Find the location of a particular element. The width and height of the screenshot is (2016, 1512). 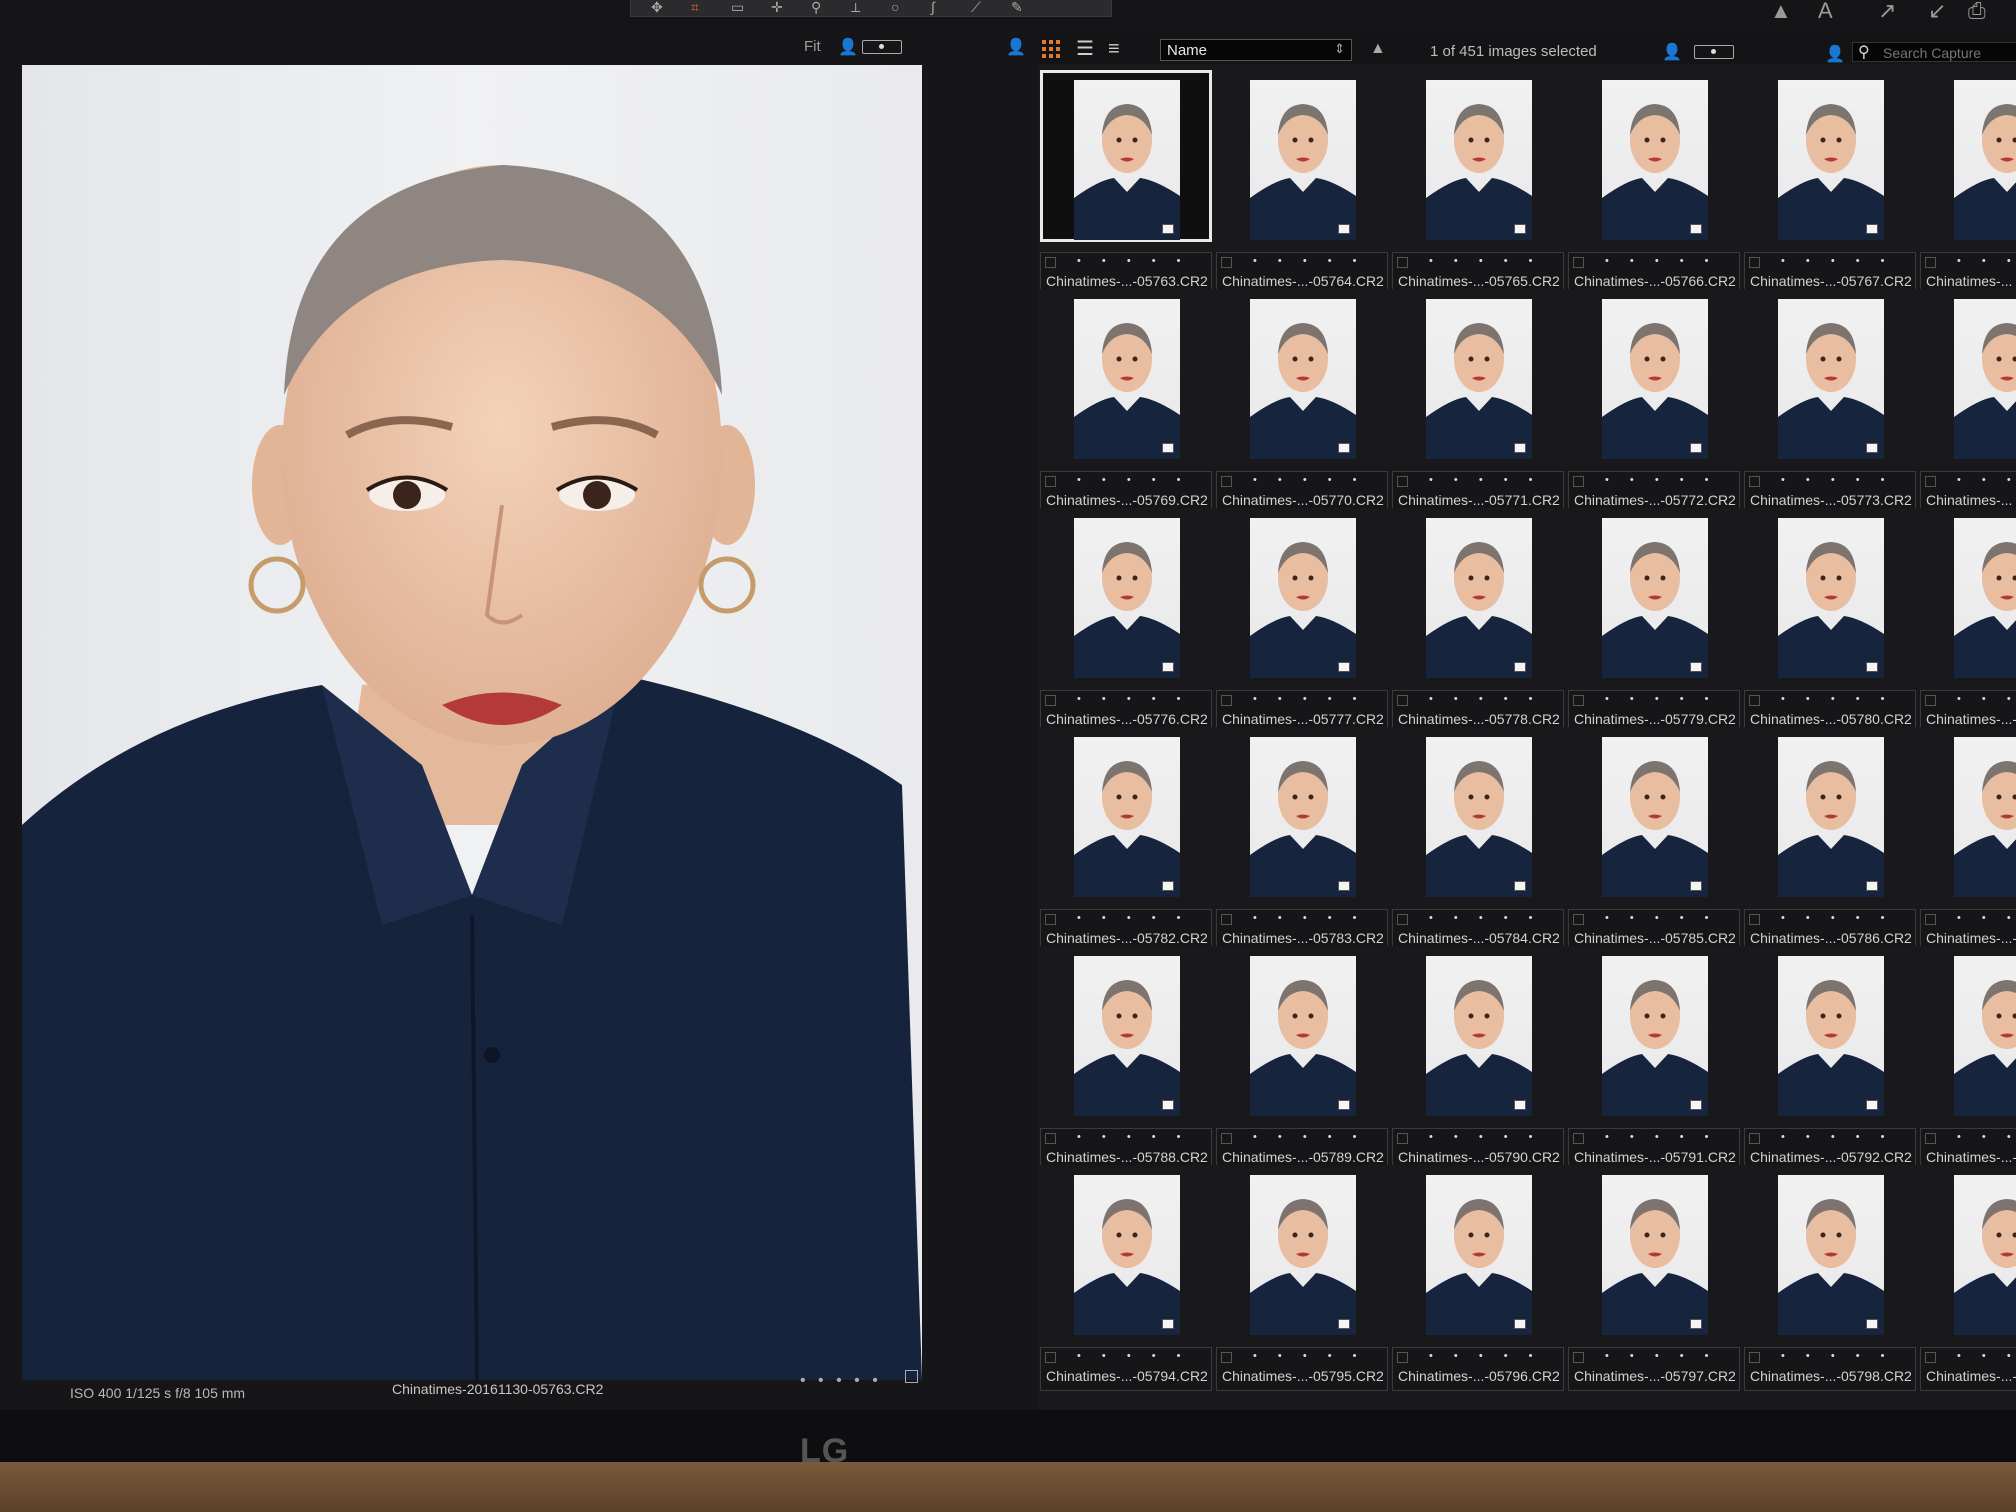

thumbnail-cell: • • • • • Chinatimes-...-05776.CR2 is located at coordinates (1126, 618).